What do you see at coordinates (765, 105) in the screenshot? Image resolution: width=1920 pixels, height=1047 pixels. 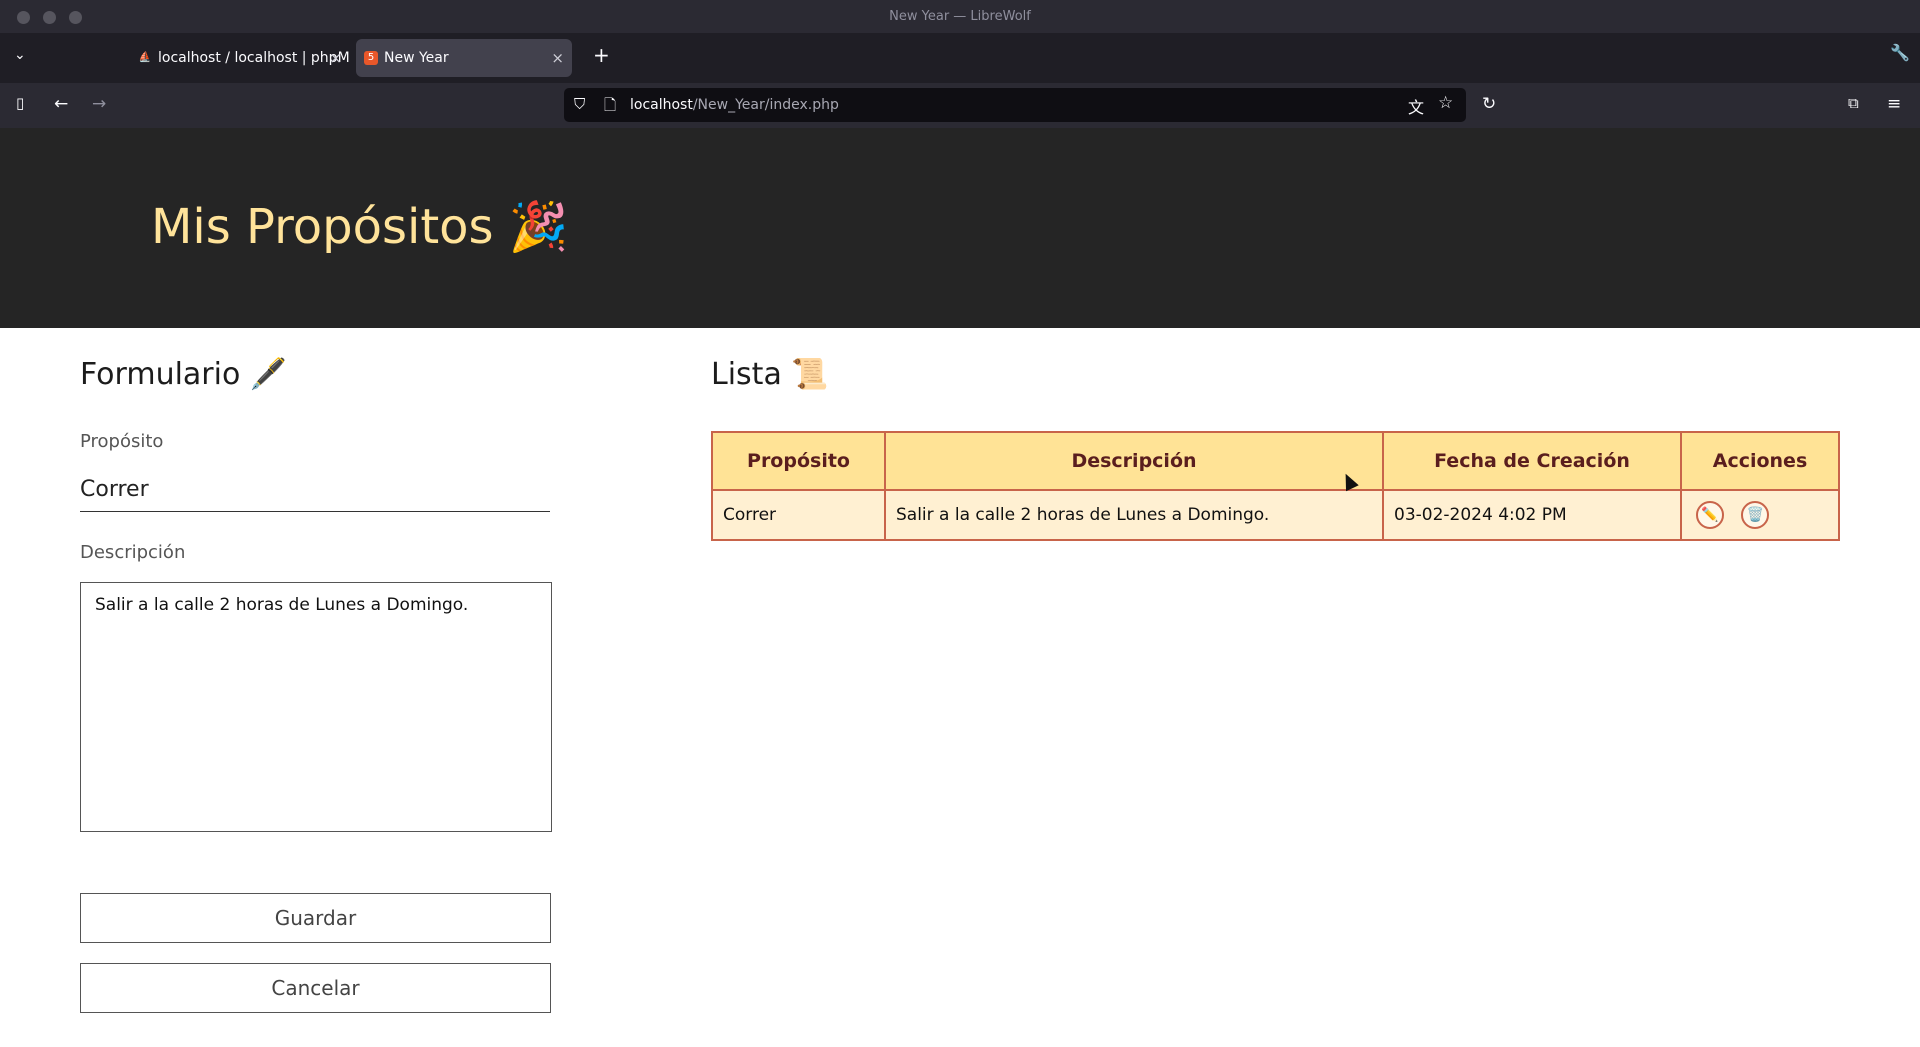 I see `url-path: /New_Year/index.php` at bounding box center [765, 105].